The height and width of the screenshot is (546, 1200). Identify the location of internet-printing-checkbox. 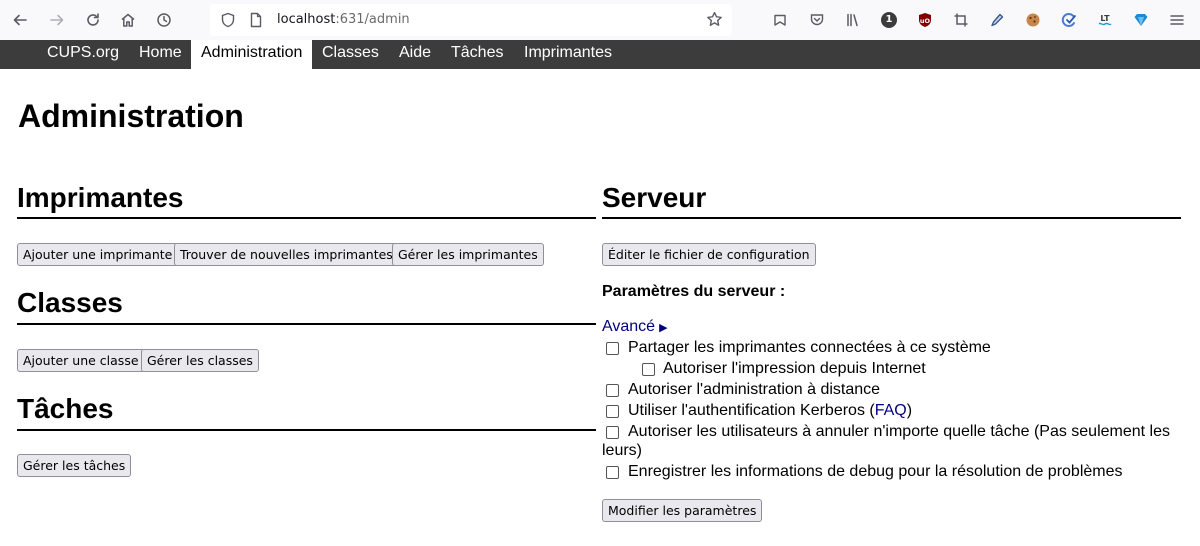
(648, 369).